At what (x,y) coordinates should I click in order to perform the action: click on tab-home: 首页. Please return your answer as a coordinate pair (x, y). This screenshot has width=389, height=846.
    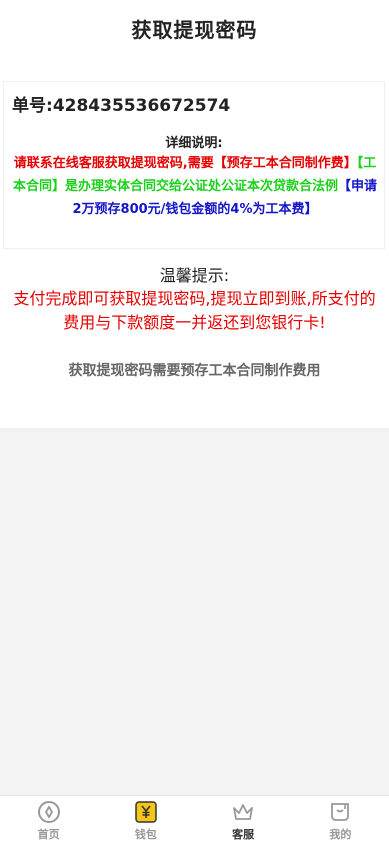
    Looking at the image, I should click on (48, 821).